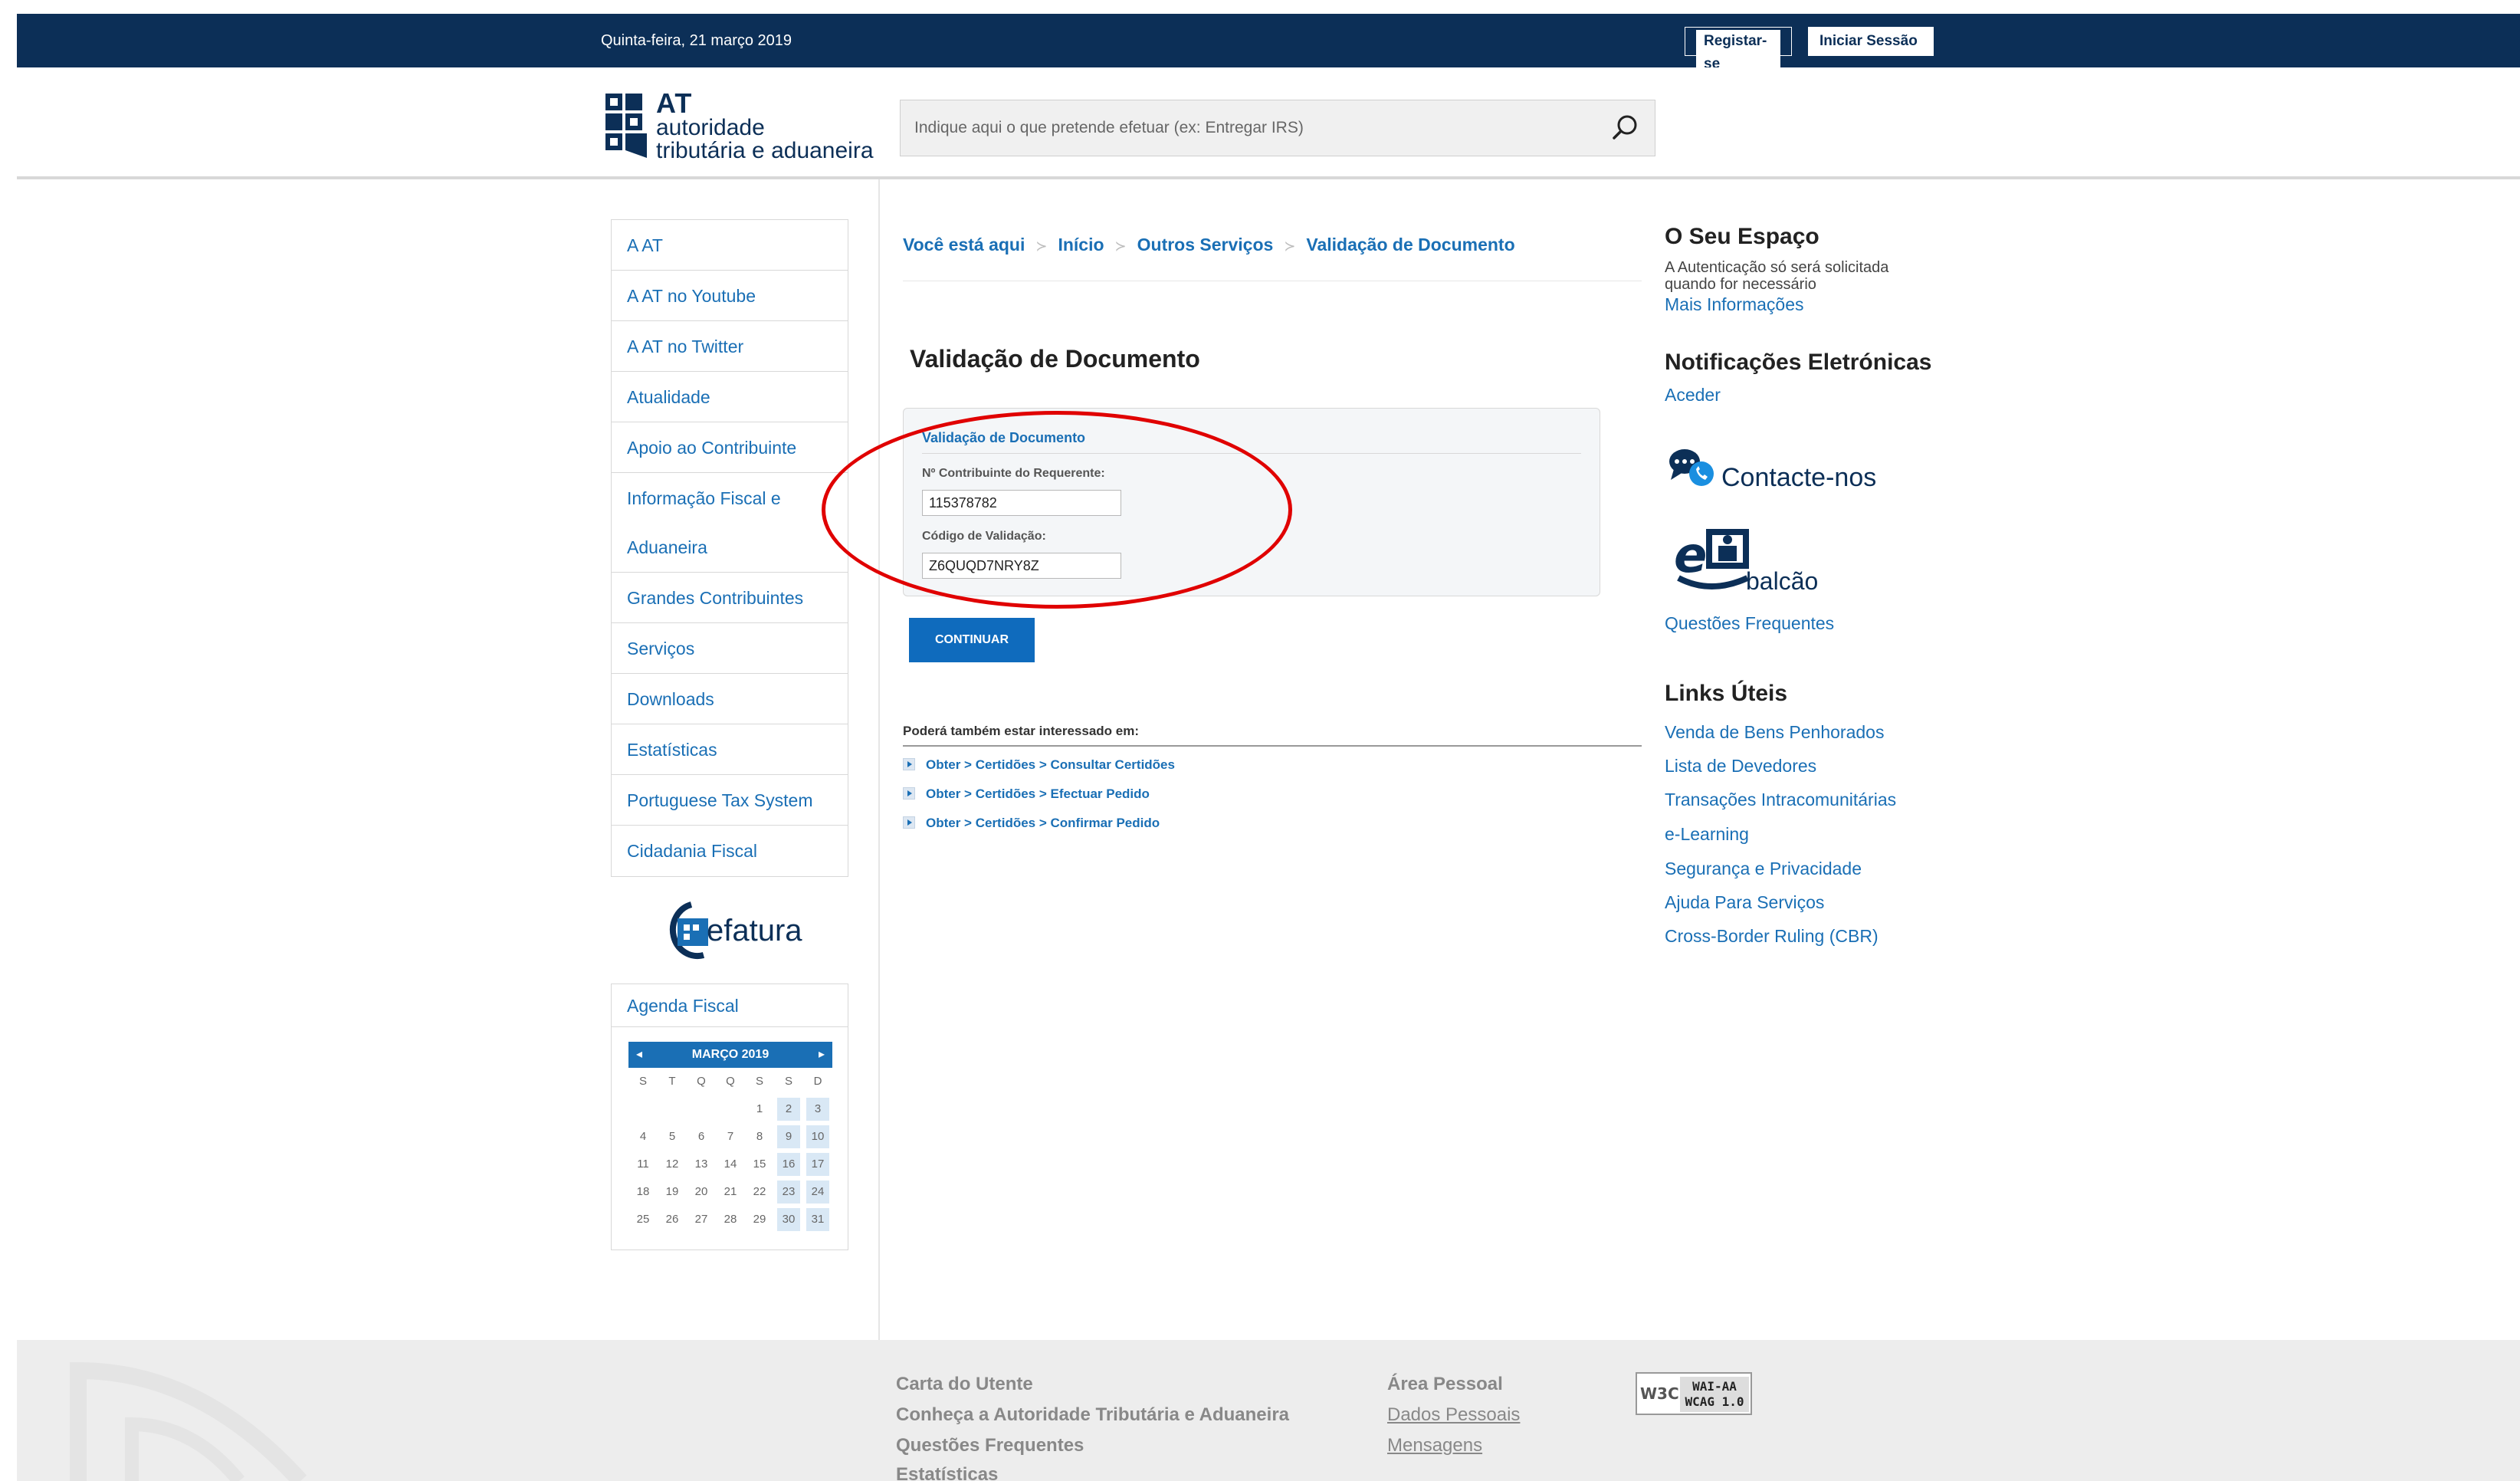  Describe the element at coordinates (730, 1192) in the screenshot. I see `calendar-day: 21` at that location.